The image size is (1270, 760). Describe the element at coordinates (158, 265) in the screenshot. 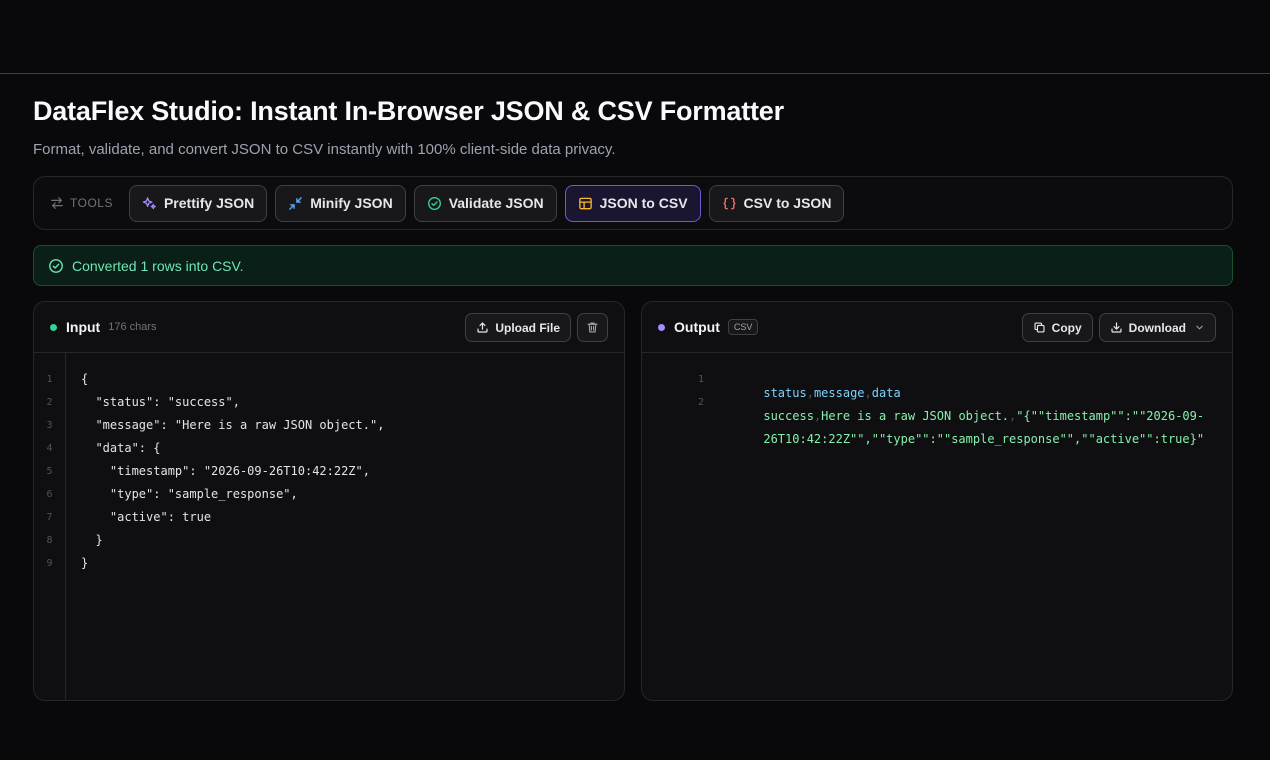

I see `status-message: Converted 1 rows into CSV.` at that location.